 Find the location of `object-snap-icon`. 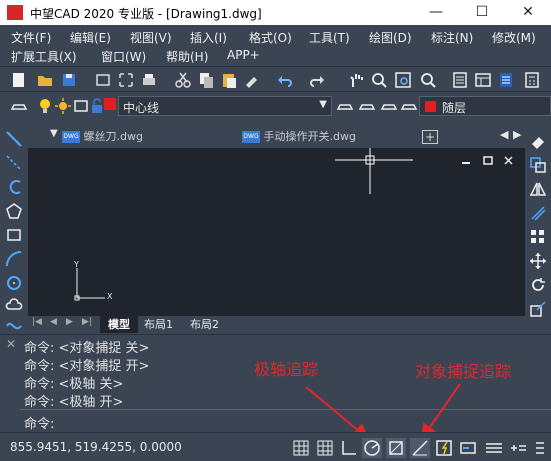

object-snap-icon is located at coordinates (396, 448).